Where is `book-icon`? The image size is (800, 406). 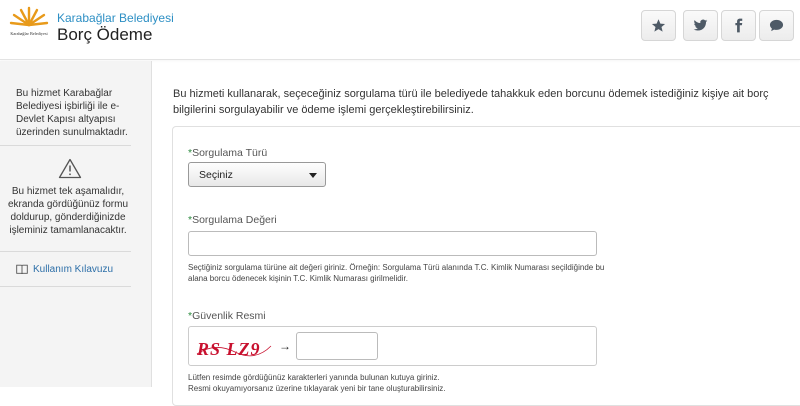 book-icon is located at coordinates (22, 269).